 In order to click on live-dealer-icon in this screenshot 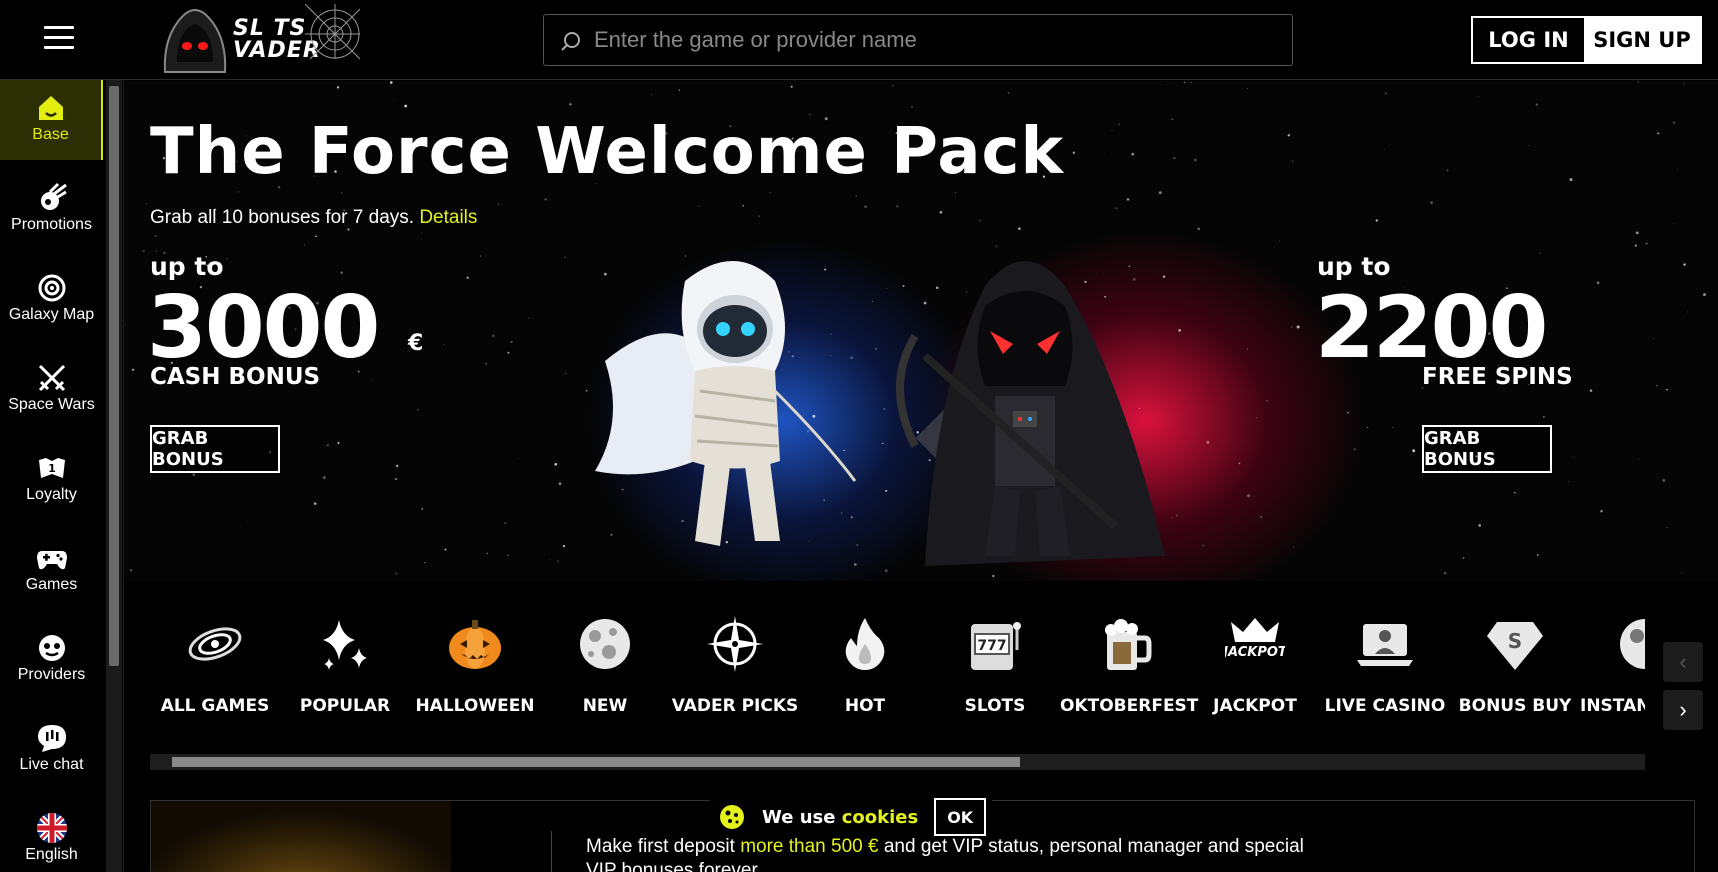, I will do `click(1385, 645)`.